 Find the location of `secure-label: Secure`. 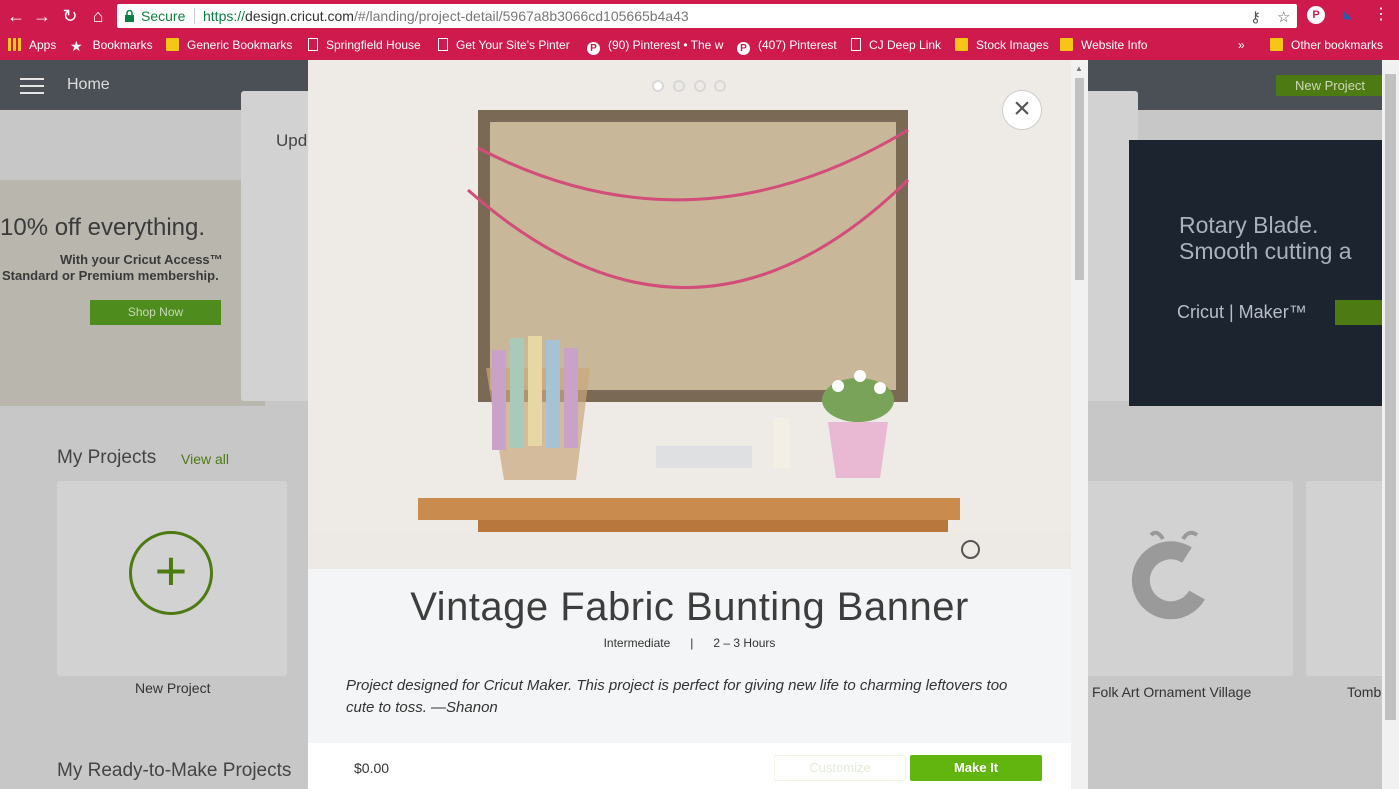

secure-label: Secure is located at coordinates (163, 16).